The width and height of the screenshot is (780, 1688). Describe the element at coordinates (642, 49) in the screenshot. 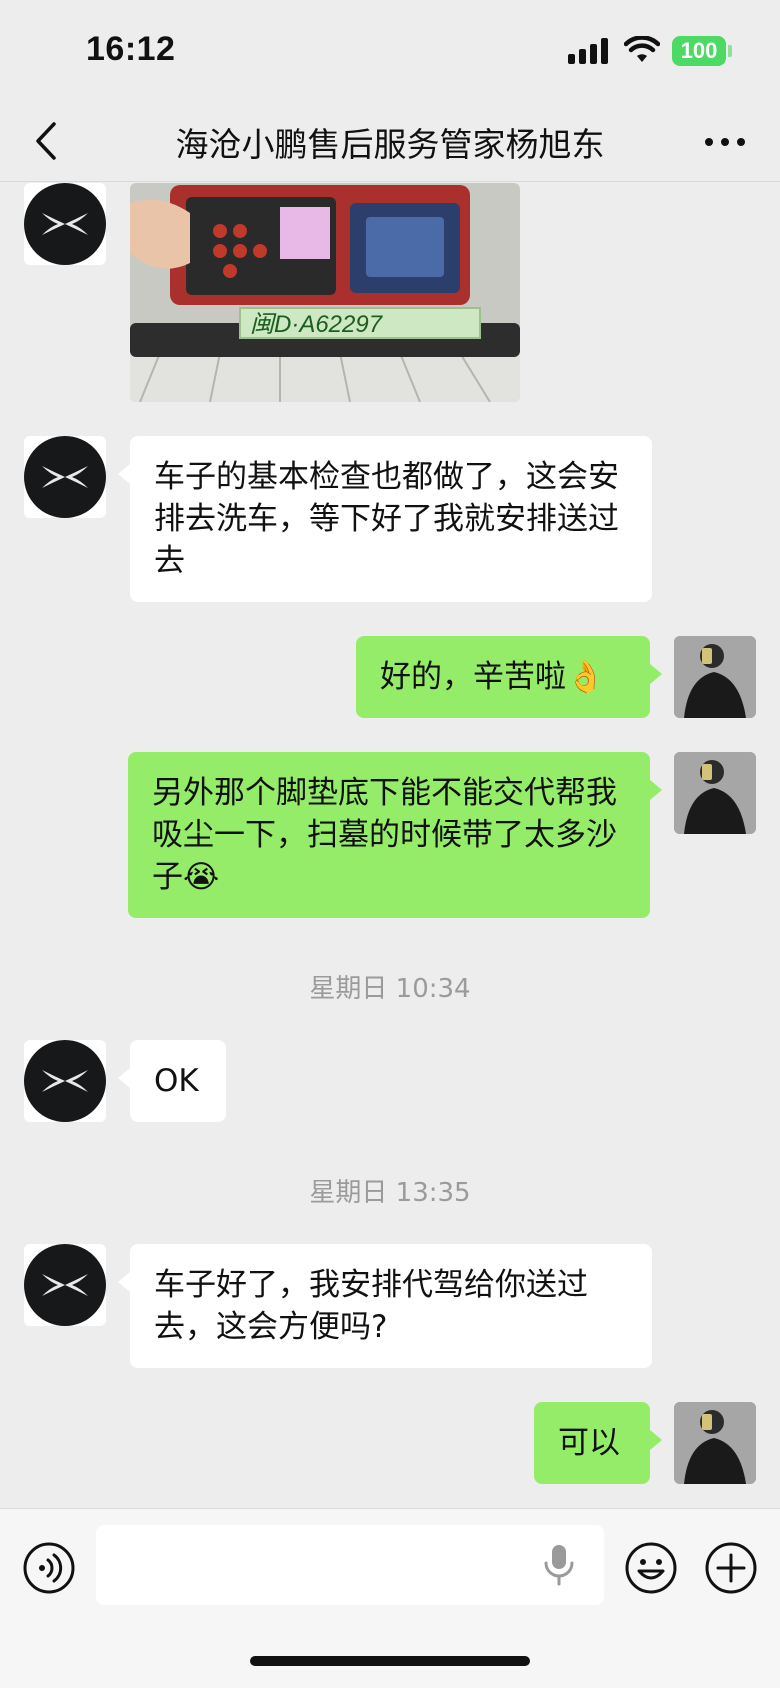

I see `wifi-icon` at that location.